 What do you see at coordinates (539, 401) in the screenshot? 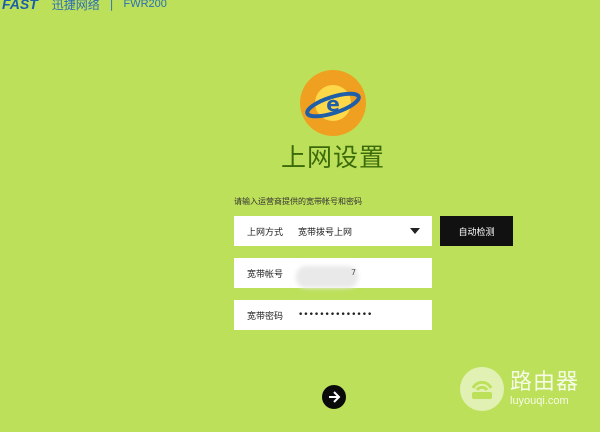
I see `watermark-subtitle: luyouqi.com` at bounding box center [539, 401].